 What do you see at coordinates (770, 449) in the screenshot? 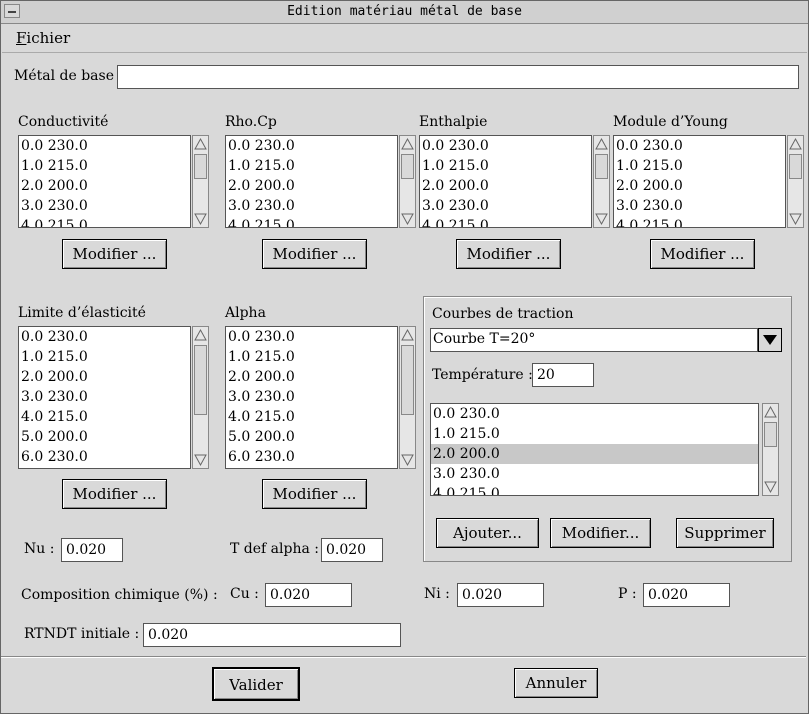
I see `traction-scrollbar` at bounding box center [770, 449].